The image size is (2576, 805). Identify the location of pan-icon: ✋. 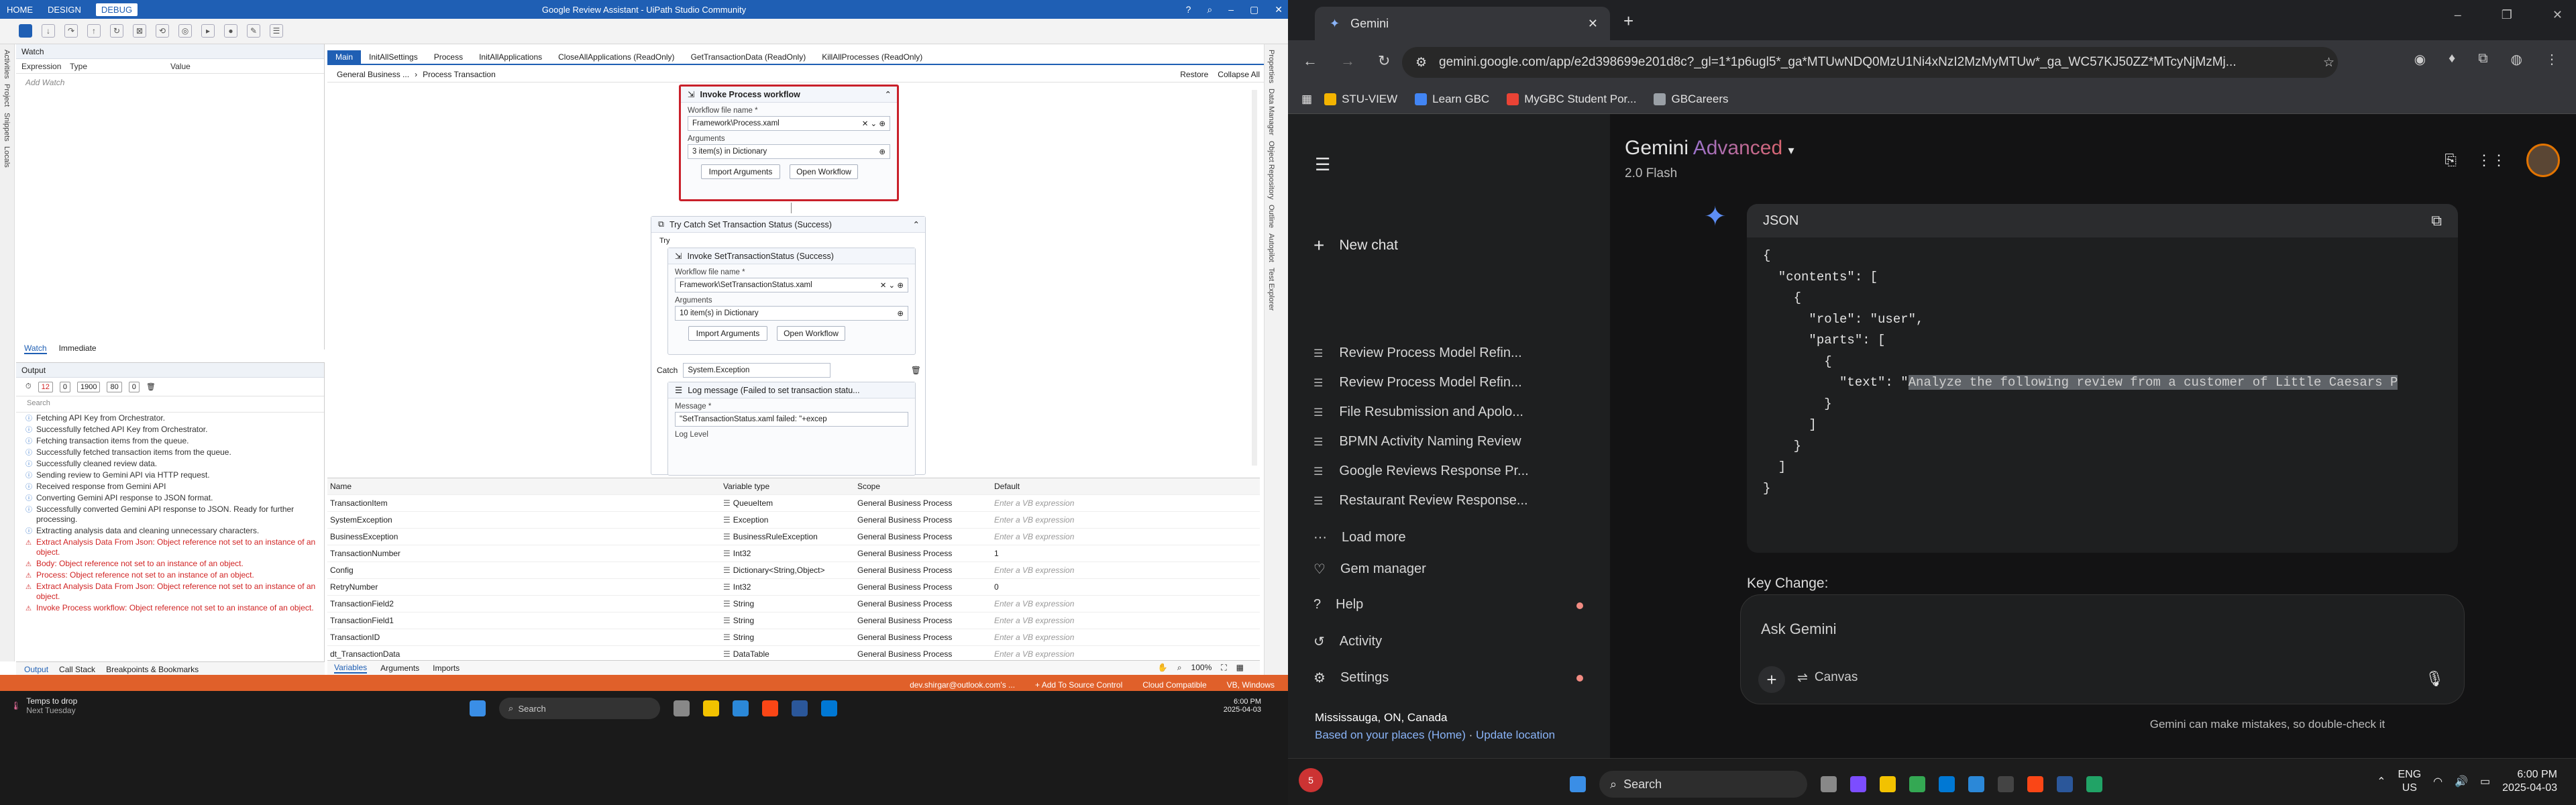
(1163, 668).